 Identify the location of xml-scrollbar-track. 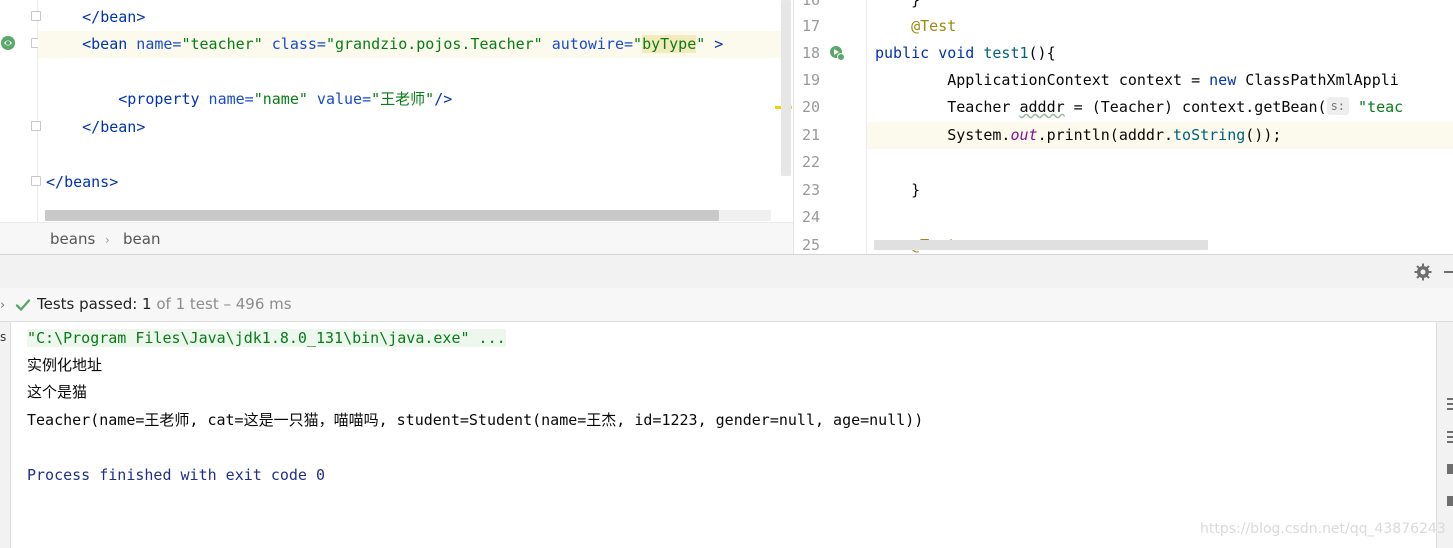
(745, 215).